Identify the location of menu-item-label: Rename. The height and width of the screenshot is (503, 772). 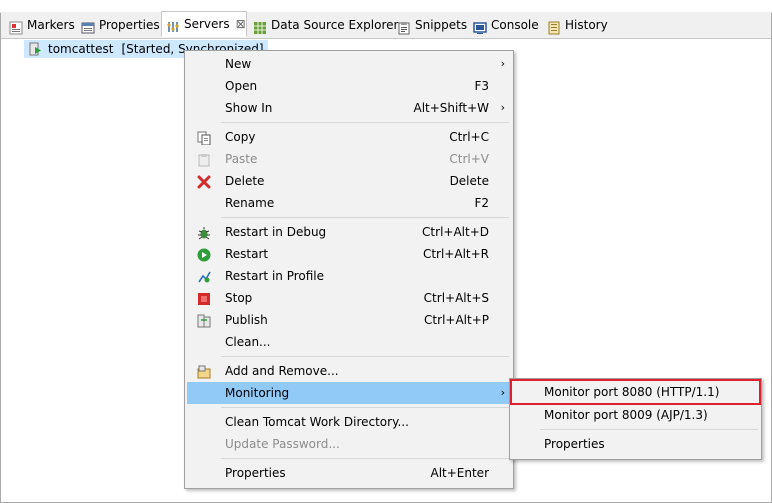
(250, 203).